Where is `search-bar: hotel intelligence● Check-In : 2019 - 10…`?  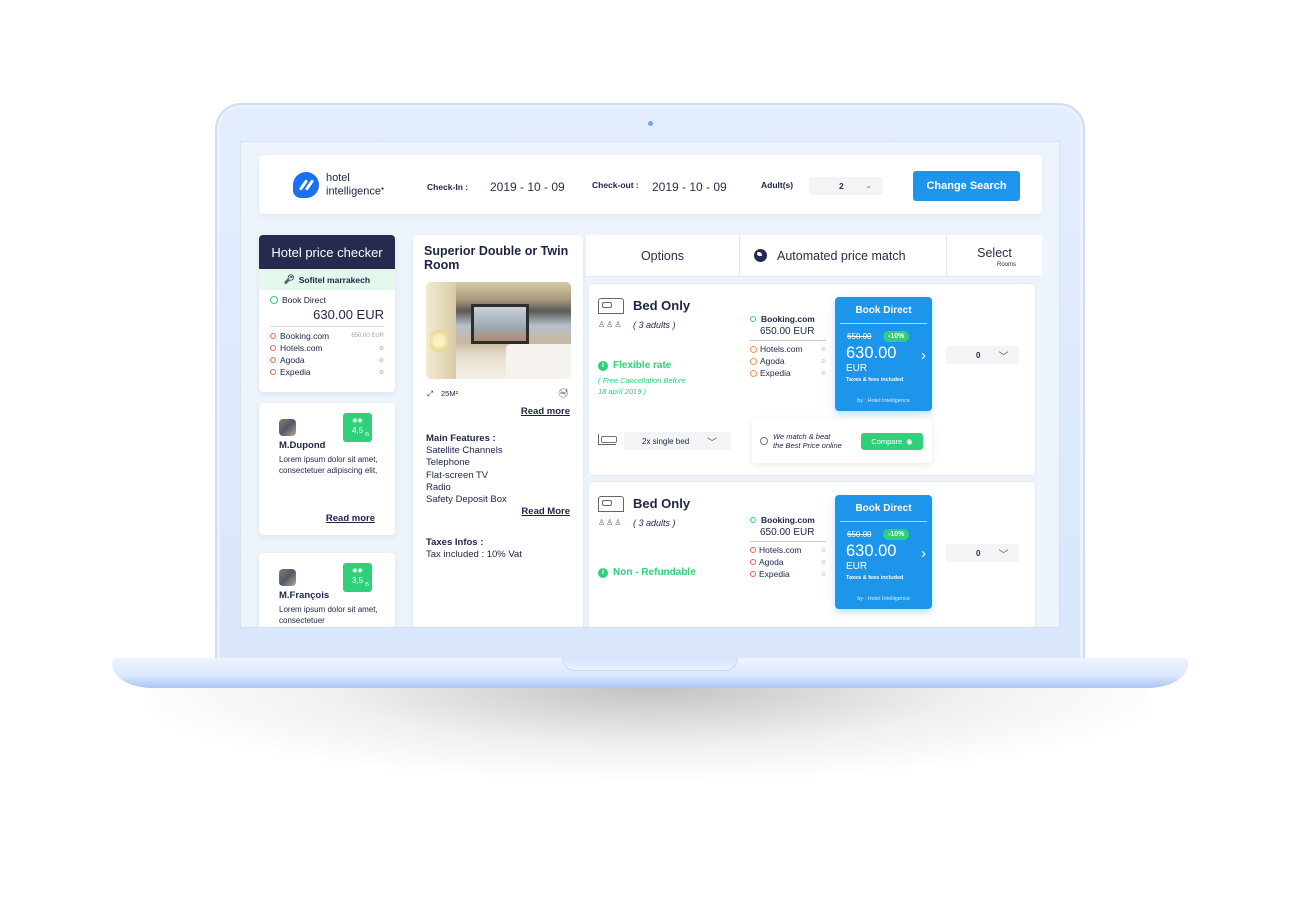 search-bar: hotel intelligence● Check-In : 2019 - 10… is located at coordinates (650, 184).